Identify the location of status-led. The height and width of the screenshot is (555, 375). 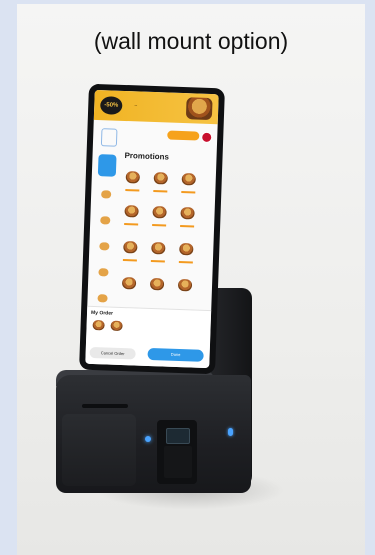
(148, 439).